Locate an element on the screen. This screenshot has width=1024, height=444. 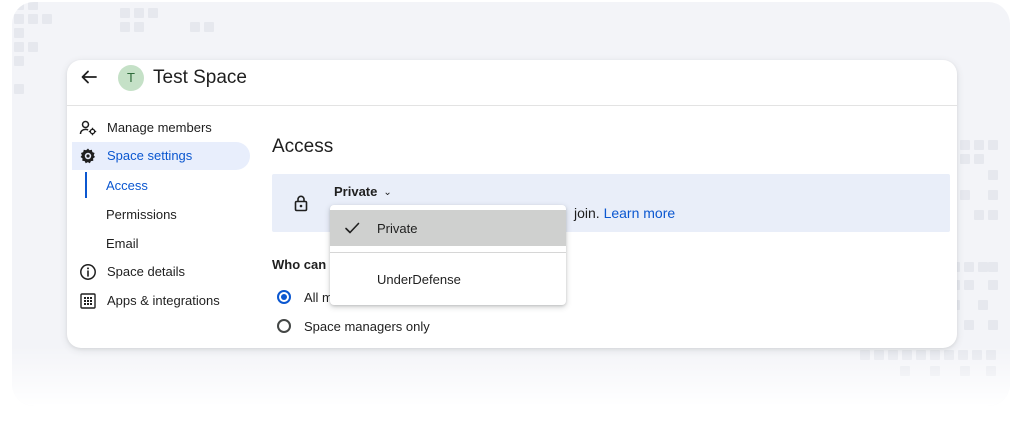
dropdown-option-label: UnderDefense is located at coordinates (419, 279).